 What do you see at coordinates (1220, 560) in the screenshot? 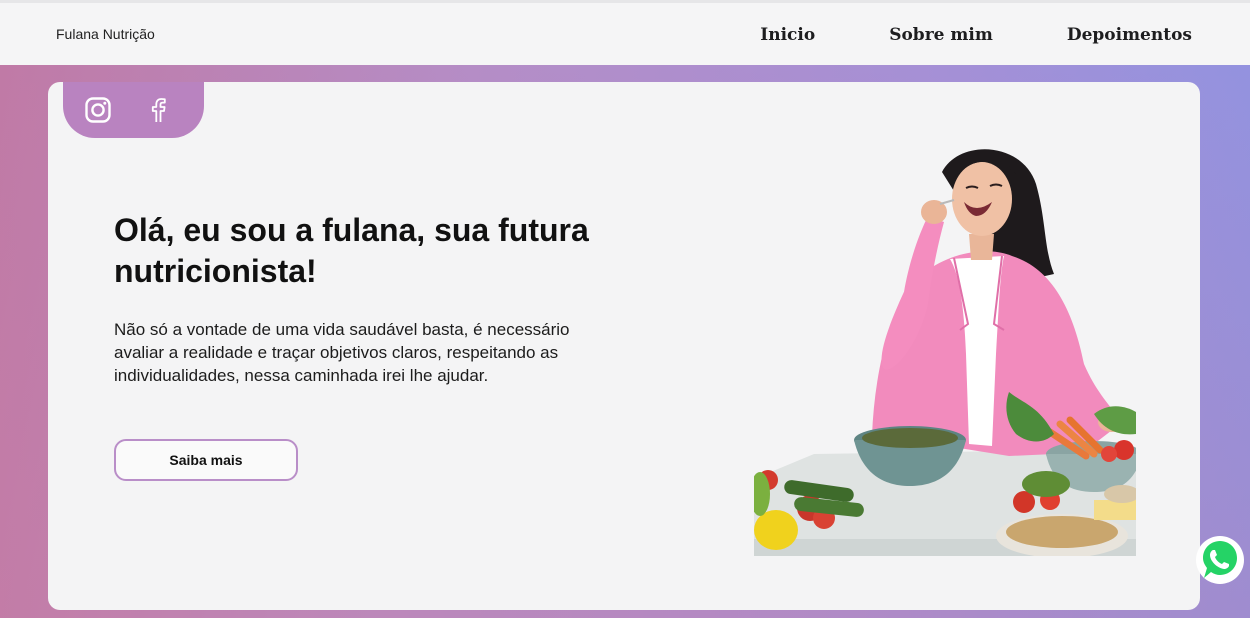
I see `whatsapp-icon` at bounding box center [1220, 560].